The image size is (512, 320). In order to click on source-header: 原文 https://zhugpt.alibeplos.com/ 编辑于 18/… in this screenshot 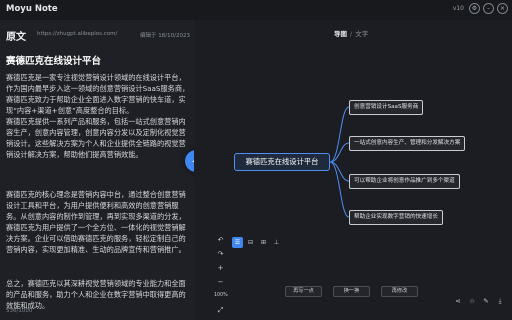, I will do `click(98, 35)`.